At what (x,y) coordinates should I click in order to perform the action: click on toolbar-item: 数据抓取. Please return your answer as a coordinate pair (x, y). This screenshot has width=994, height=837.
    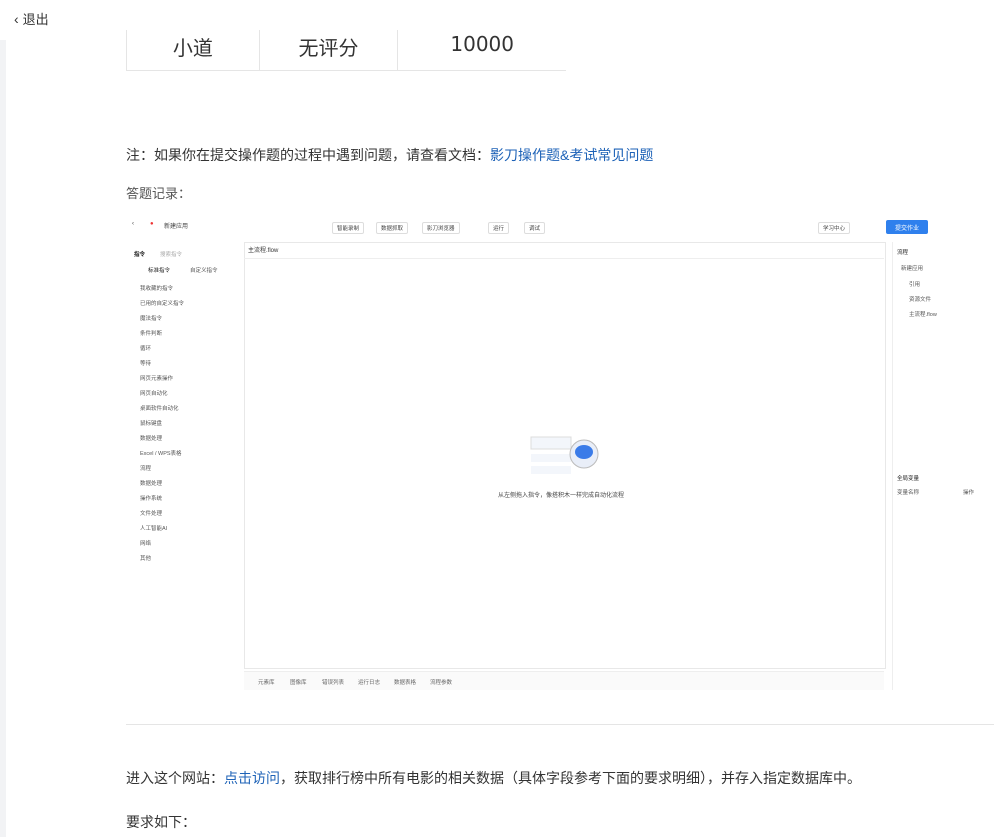
    Looking at the image, I should click on (392, 228).